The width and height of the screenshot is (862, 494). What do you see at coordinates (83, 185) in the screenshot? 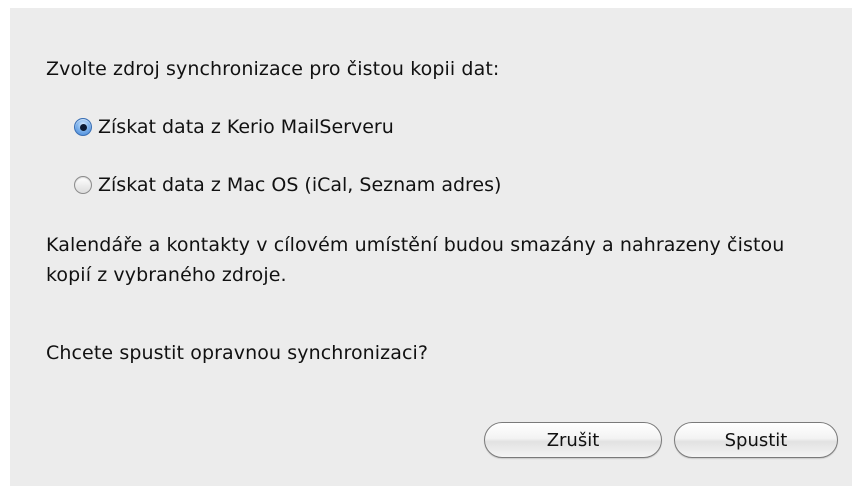
I see `radio-unselected-icon` at bounding box center [83, 185].